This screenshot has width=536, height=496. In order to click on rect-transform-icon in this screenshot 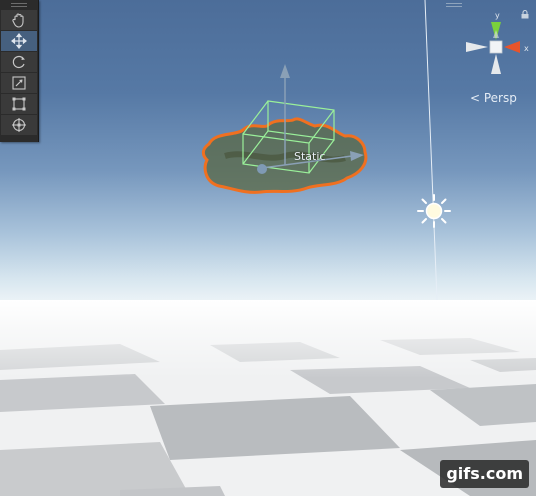, I will do `click(19, 104)`.